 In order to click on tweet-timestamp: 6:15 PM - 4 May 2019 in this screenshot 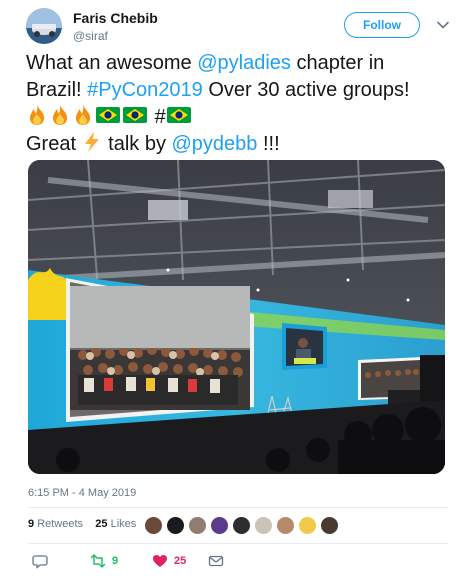, I will do `click(82, 493)`.